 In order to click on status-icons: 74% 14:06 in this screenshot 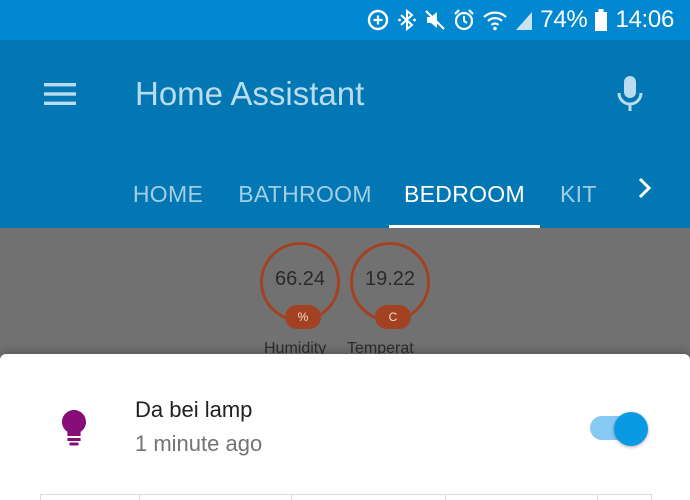, I will do `click(520, 20)`.